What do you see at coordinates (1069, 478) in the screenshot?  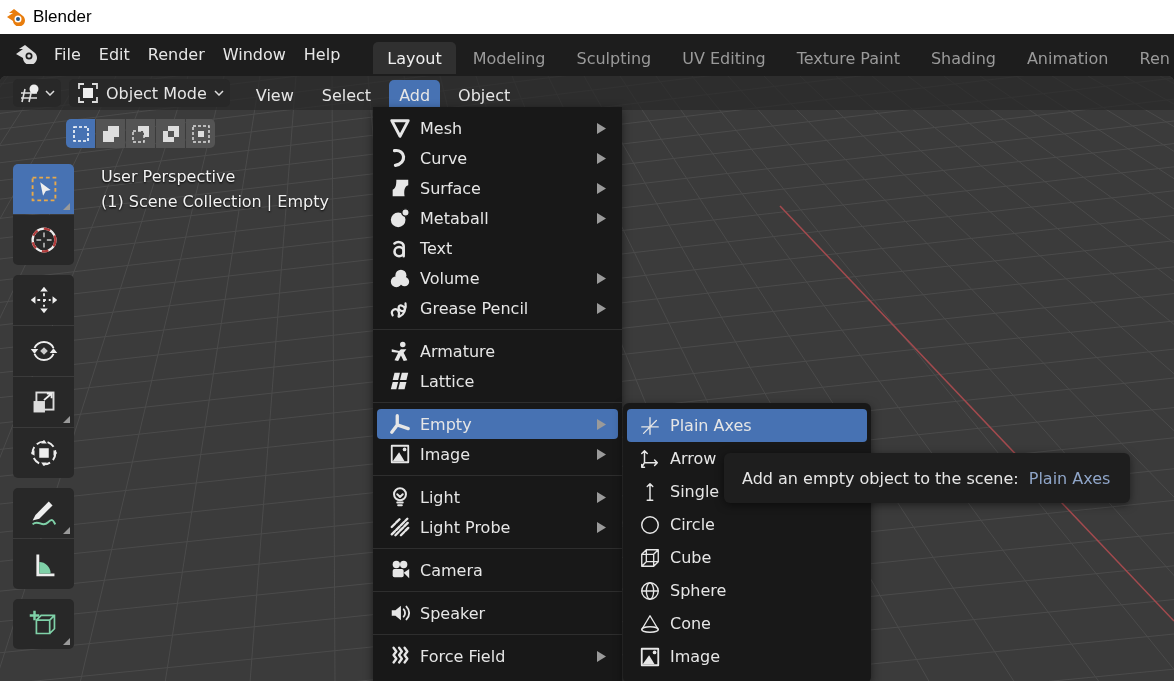 I see `tooltip-value: Plain Axes` at bounding box center [1069, 478].